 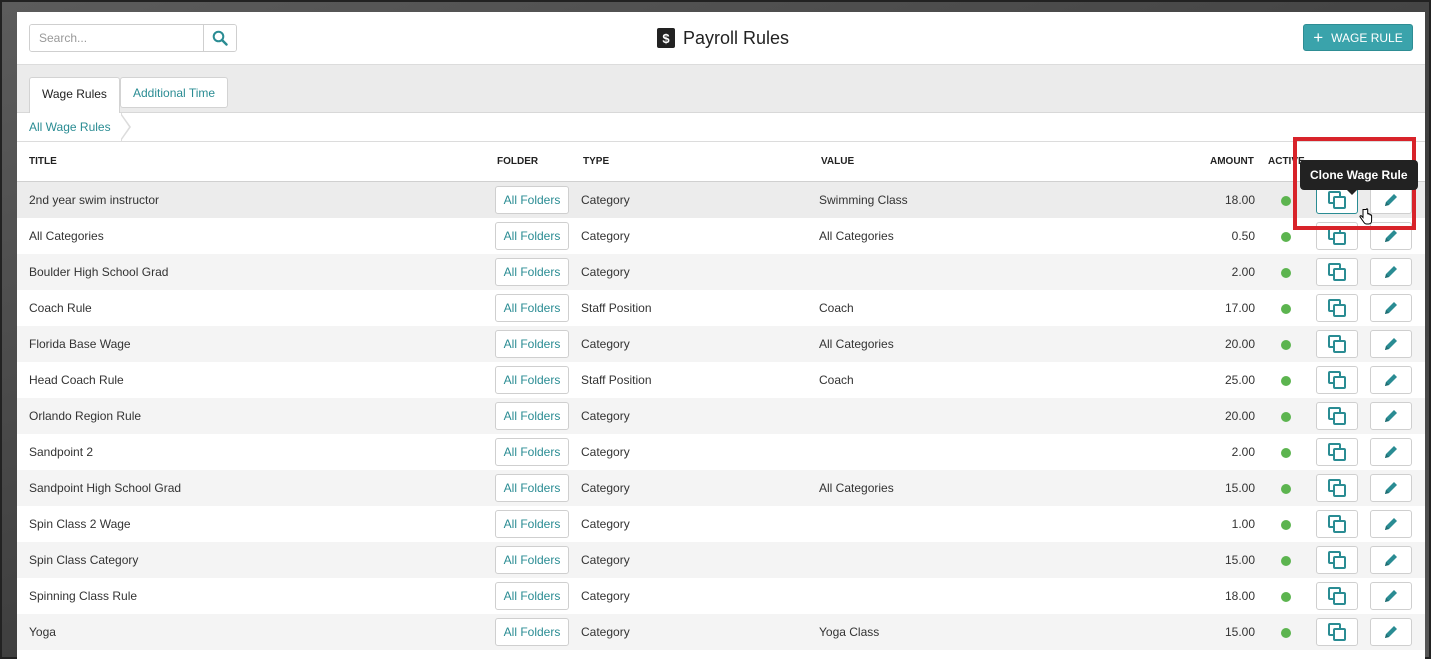 I want to click on tab-wage-rules: Wage Rules, so click(x=74, y=95).